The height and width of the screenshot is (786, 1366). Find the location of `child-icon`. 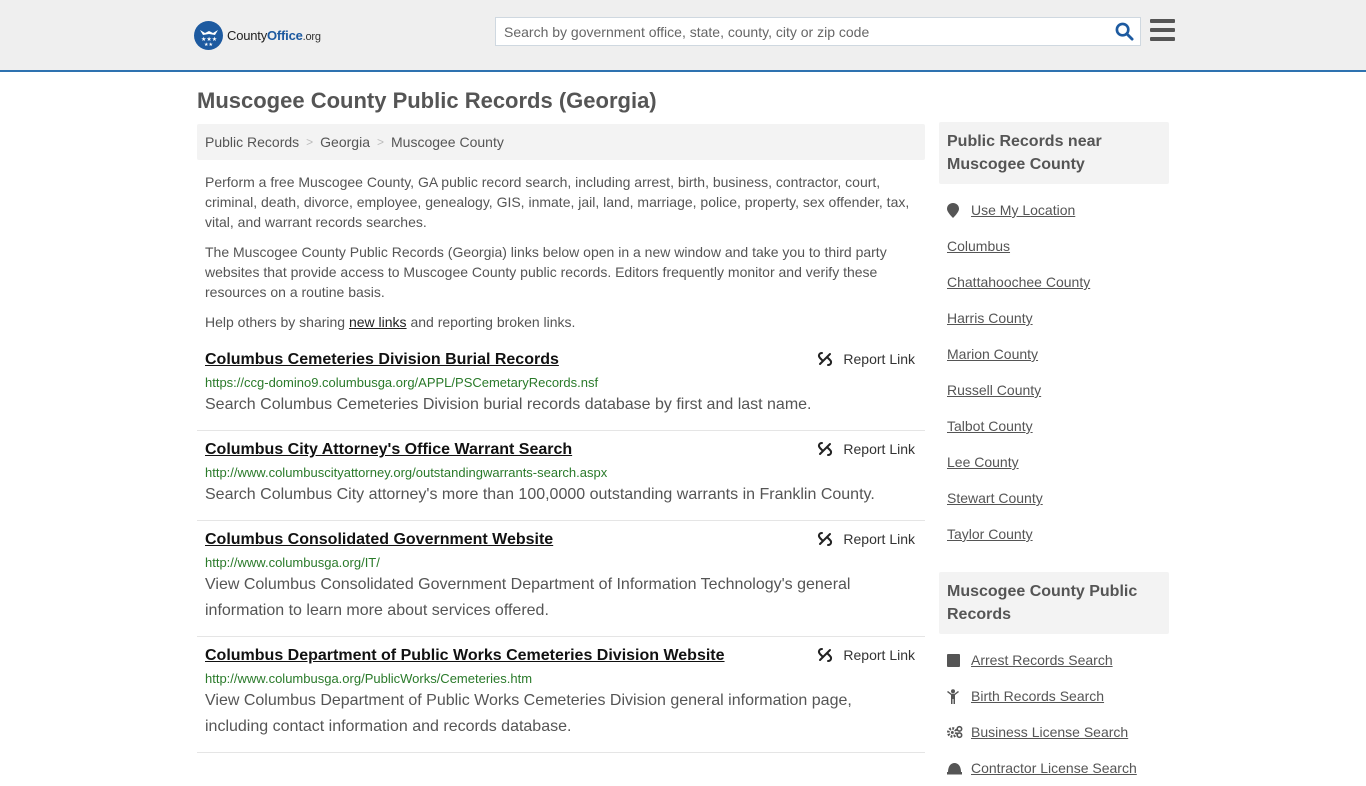

child-icon is located at coordinates (955, 696).